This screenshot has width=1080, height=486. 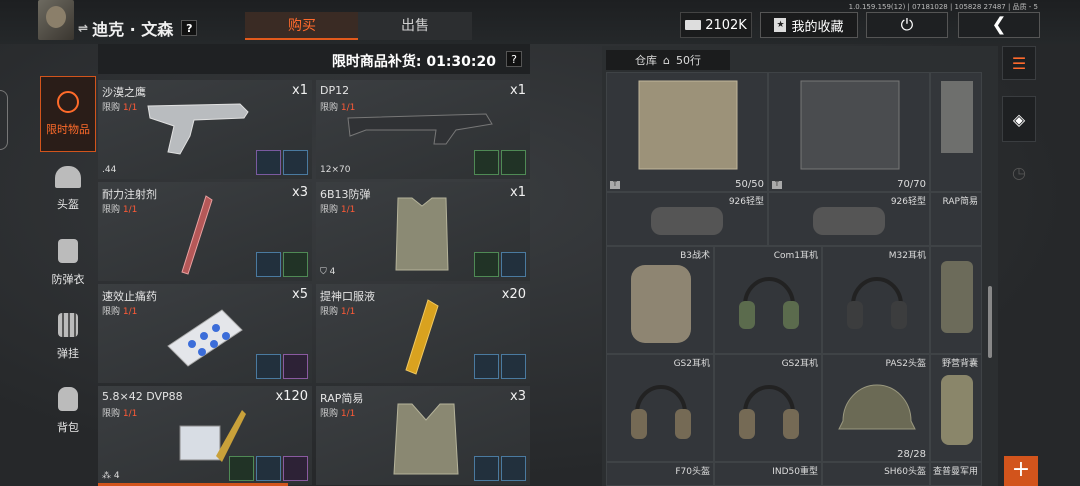 I want to click on cell-label: F70头盔, so click(x=692, y=472).